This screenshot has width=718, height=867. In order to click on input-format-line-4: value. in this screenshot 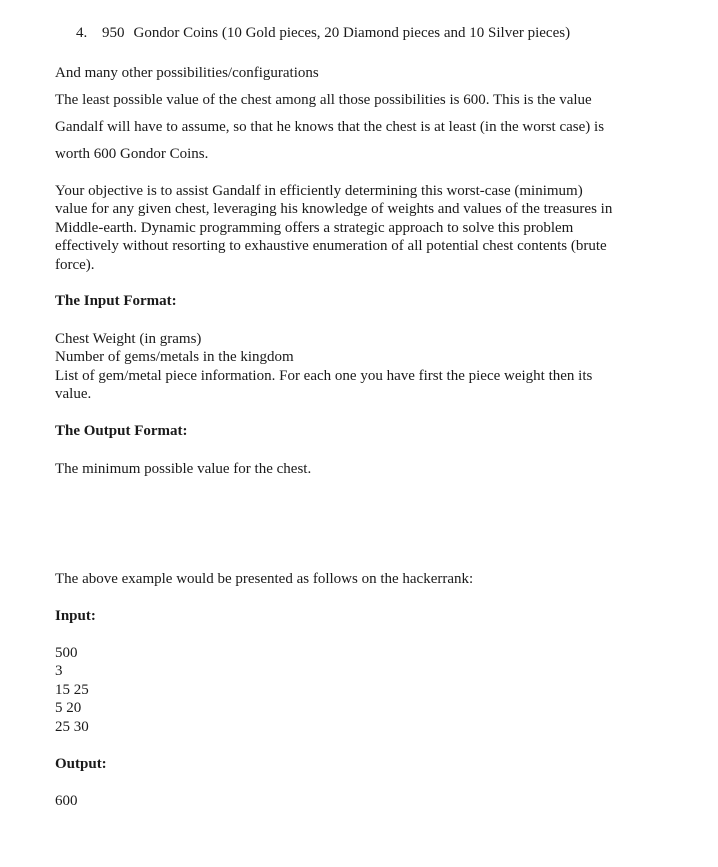, I will do `click(73, 394)`.